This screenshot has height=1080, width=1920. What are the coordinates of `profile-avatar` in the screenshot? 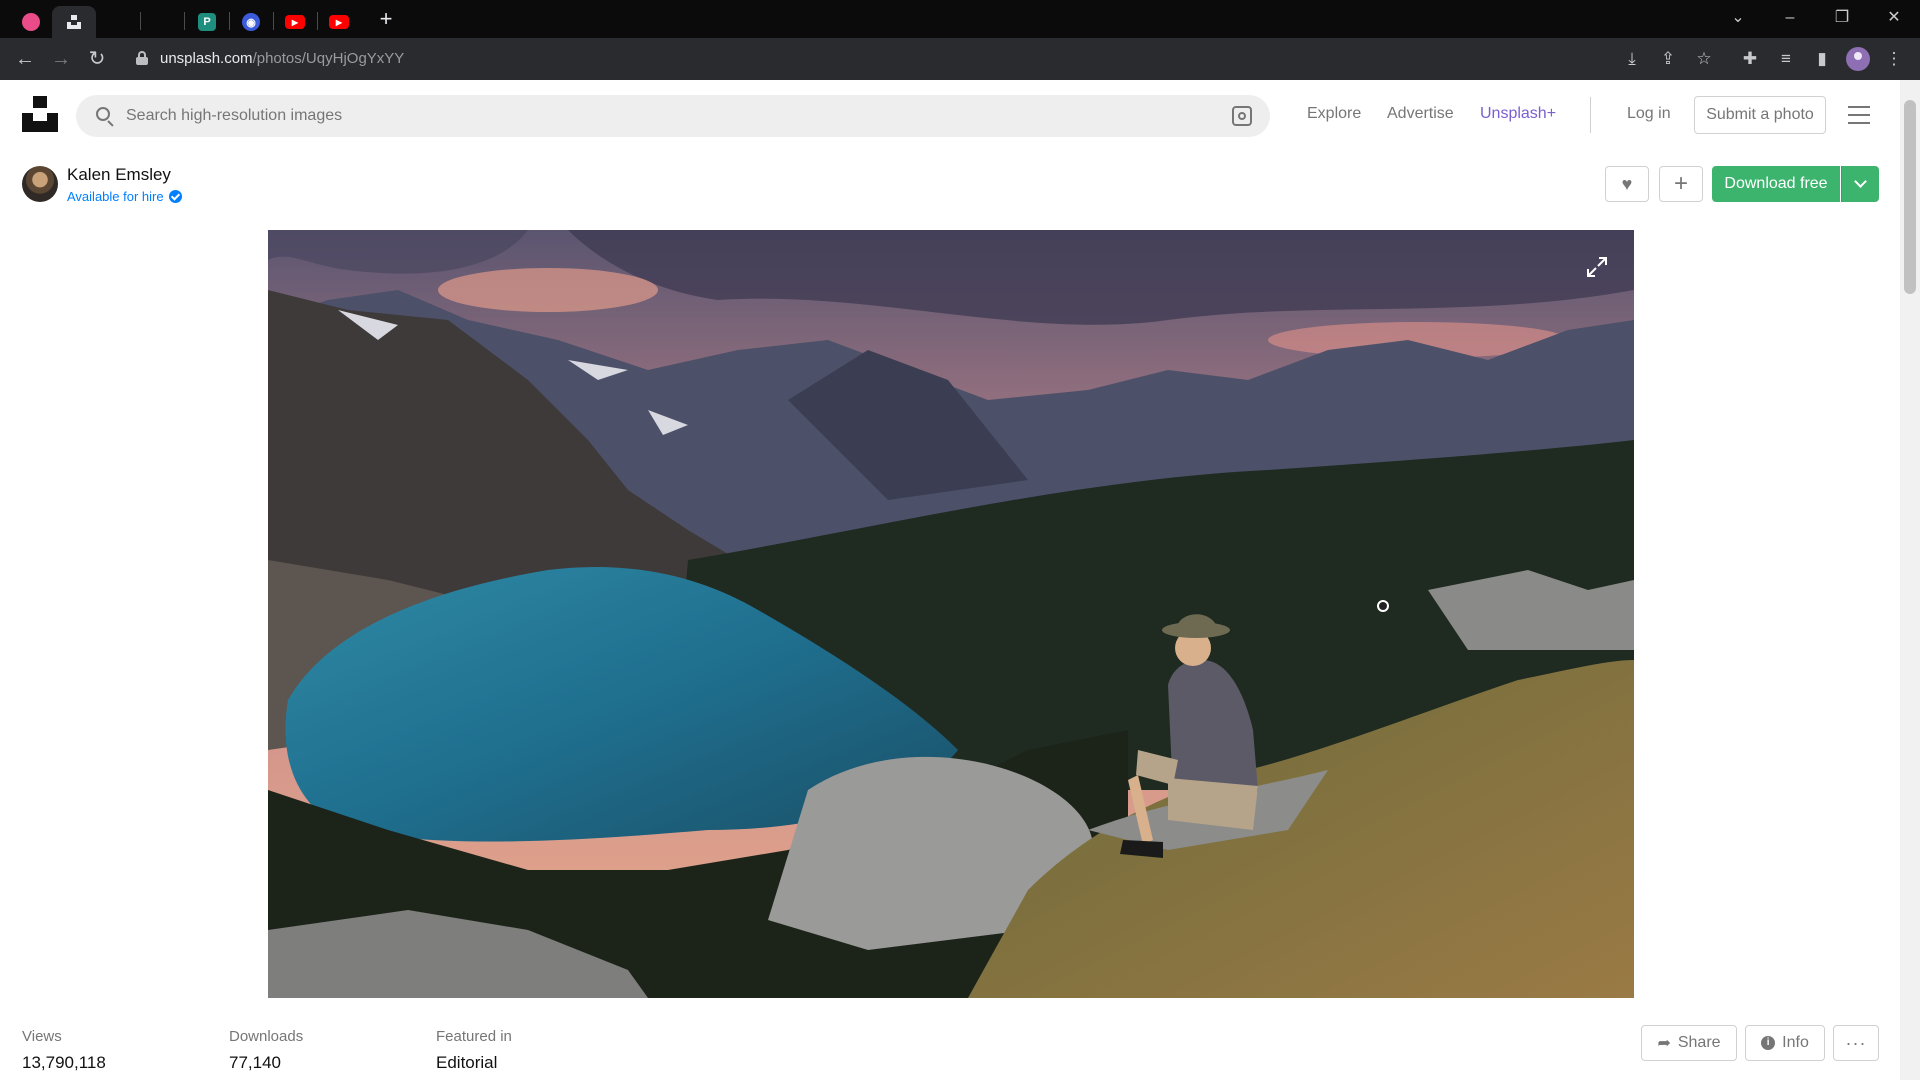 It's located at (1858, 59).